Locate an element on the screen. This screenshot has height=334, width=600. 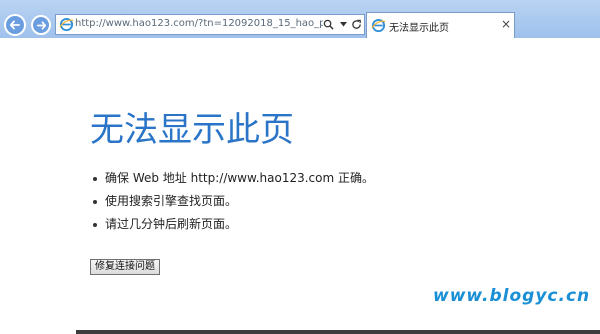
list-item: 确保 Web 地址 http://www.hao123.com 正确。 is located at coordinates (233, 178).